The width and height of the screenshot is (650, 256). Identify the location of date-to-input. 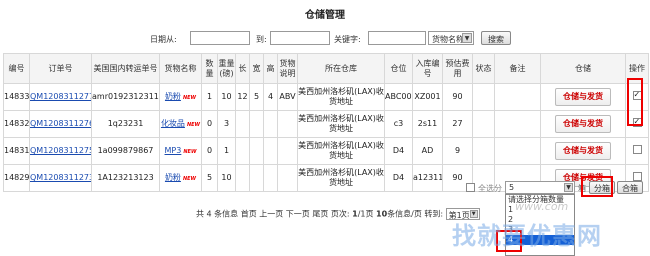
(300, 38).